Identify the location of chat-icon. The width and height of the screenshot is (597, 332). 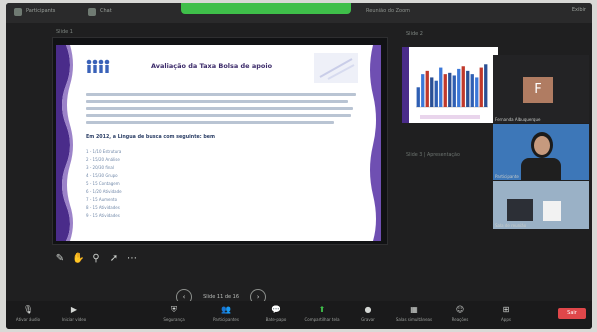
(92, 12).